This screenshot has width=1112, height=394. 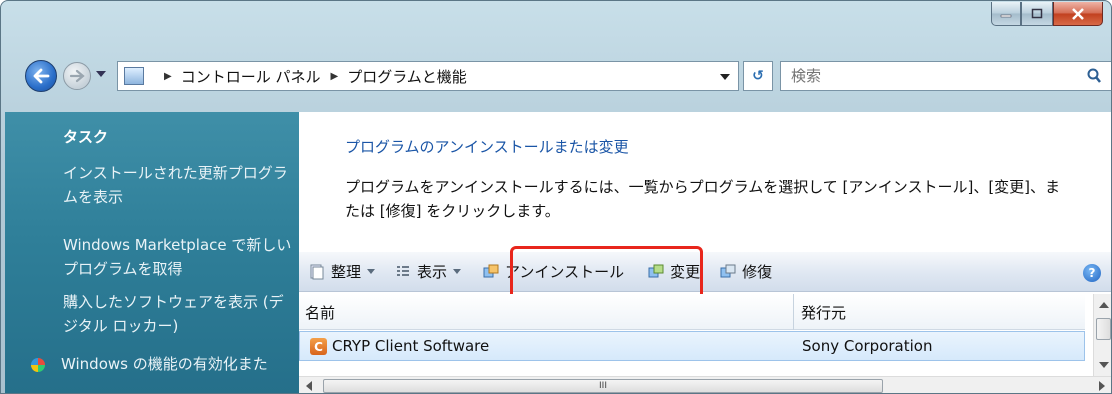 What do you see at coordinates (692, 346) in the screenshot?
I see `table-row: C CRYP Client Software Sony Corporation` at bounding box center [692, 346].